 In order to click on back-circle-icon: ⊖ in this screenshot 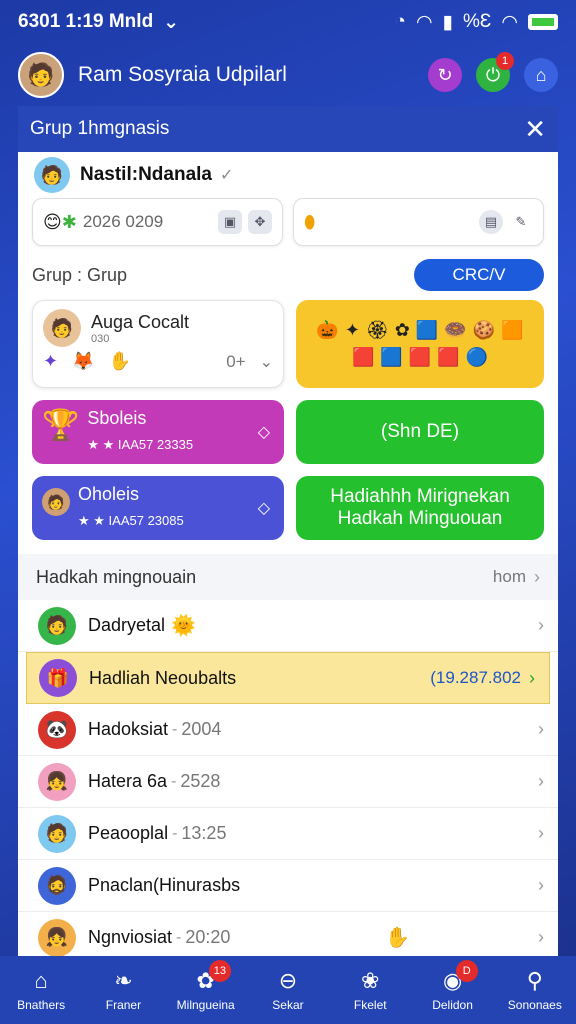, I will do `click(288, 980)`.